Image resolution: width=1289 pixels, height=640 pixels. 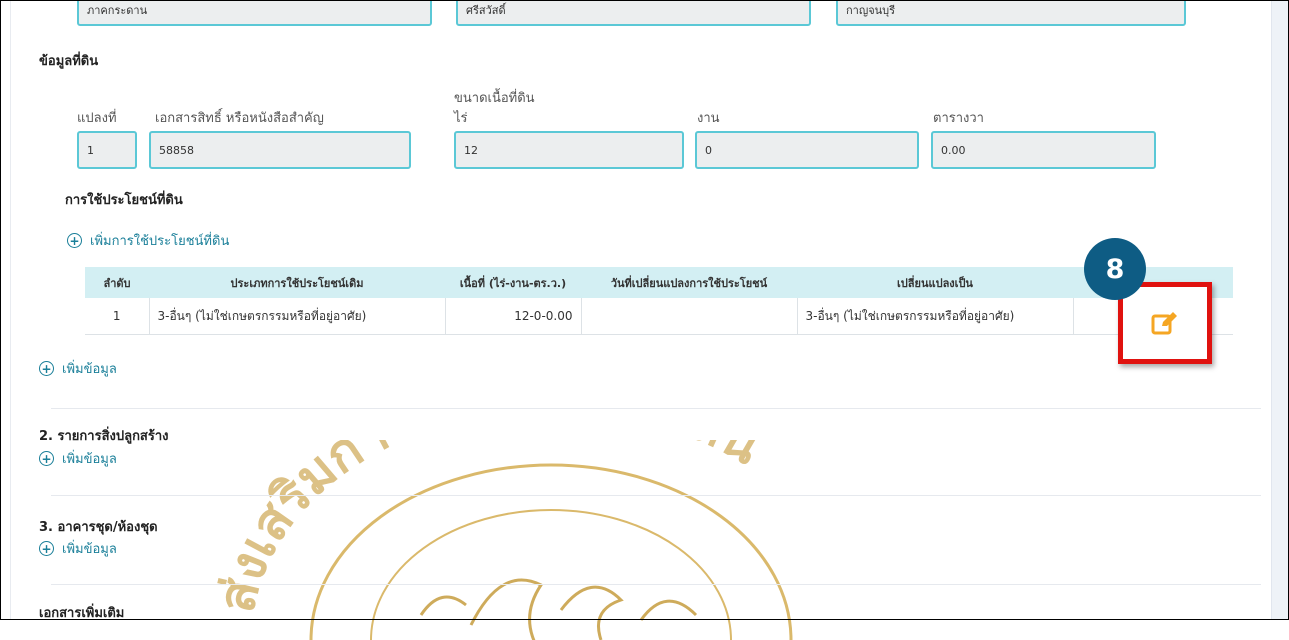 I want to click on plot-no-label: แปลงที่, so click(x=97, y=118).